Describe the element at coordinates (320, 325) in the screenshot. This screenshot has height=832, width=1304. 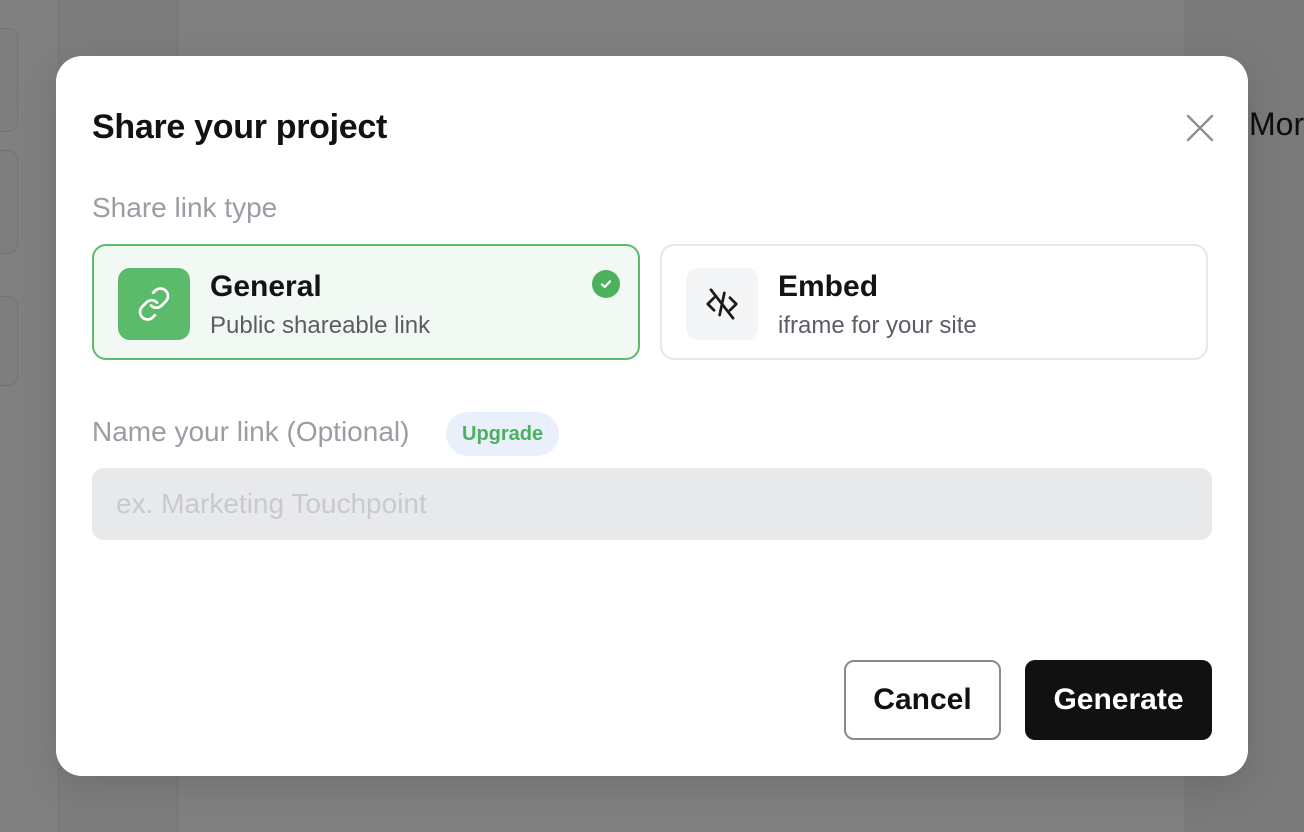
I see `option-general-subtitle: Public shareable link` at that location.